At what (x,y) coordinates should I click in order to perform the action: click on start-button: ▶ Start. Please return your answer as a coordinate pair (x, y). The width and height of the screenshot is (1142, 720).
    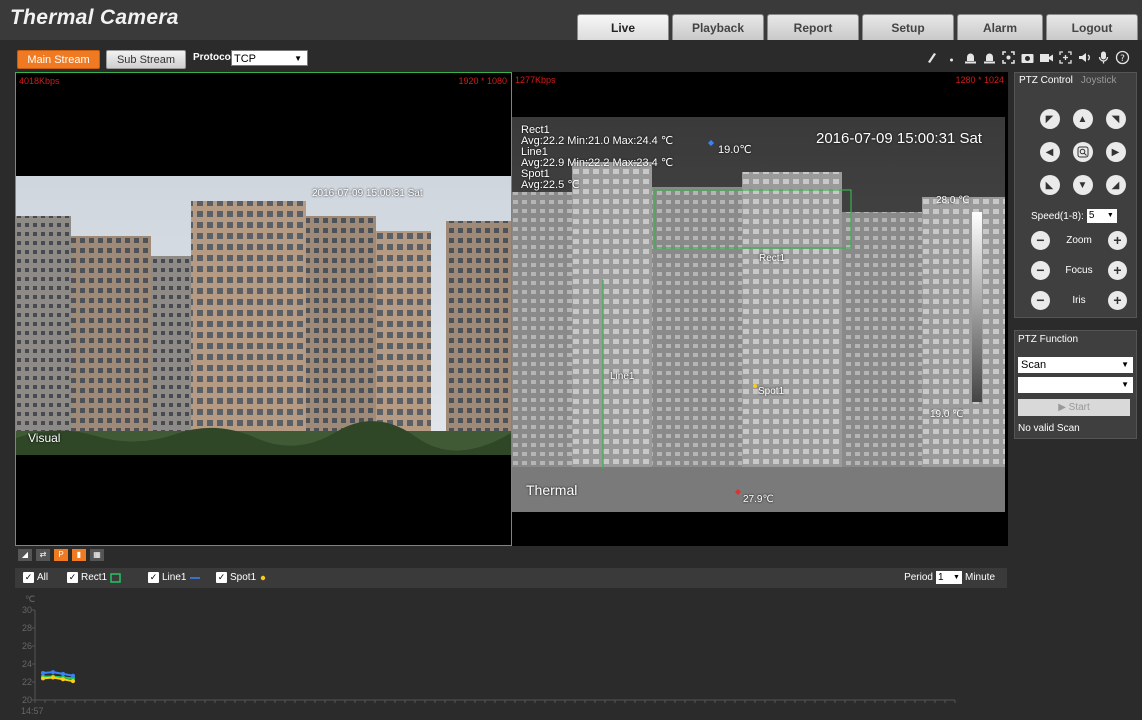
    Looking at the image, I should click on (1074, 407).